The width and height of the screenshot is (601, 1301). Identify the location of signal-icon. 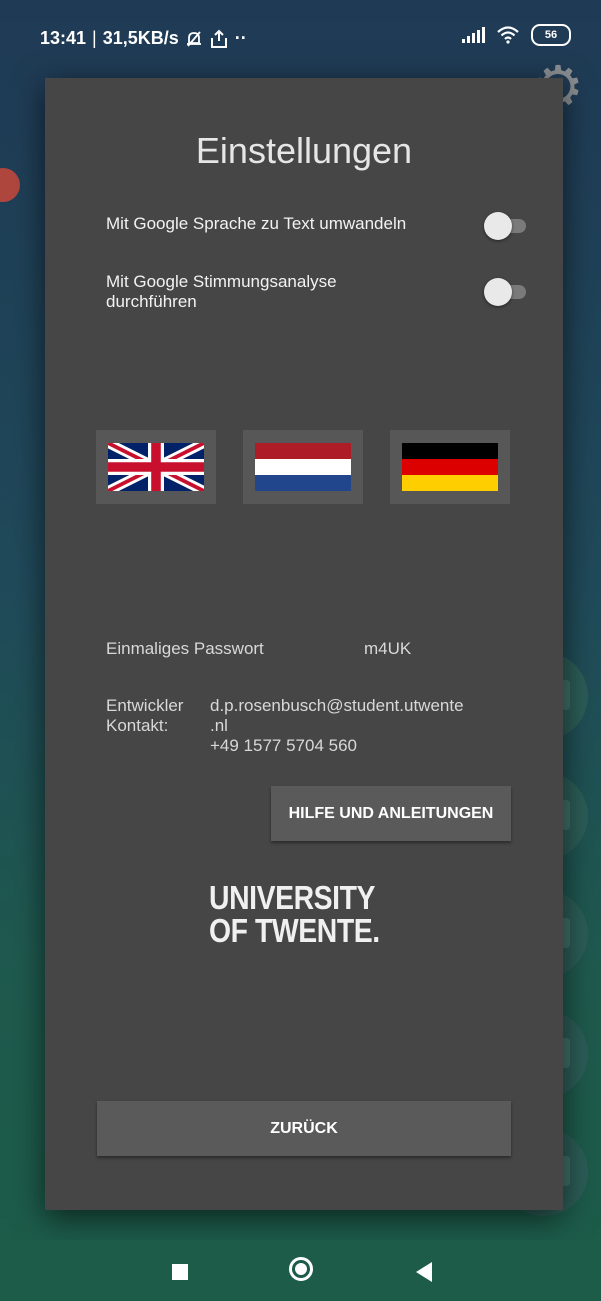
(473, 35).